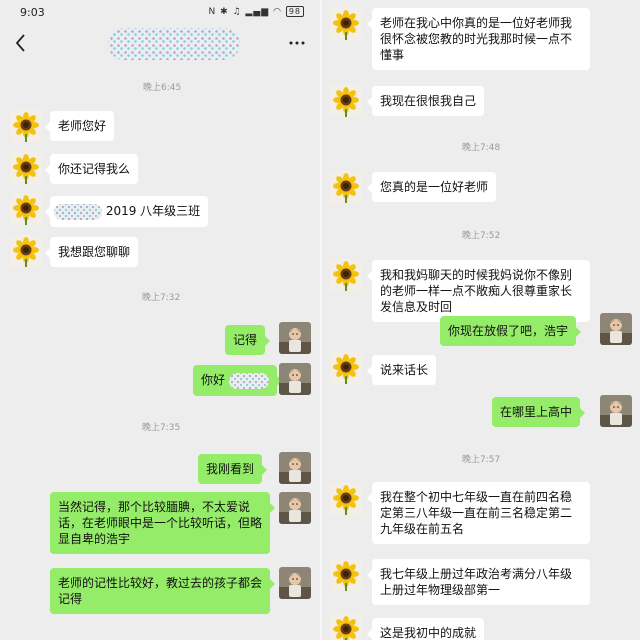  Describe the element at coordinates (425, 629) in the screenshot. I see `message-bubble: 这是我初中的成就` at that location.